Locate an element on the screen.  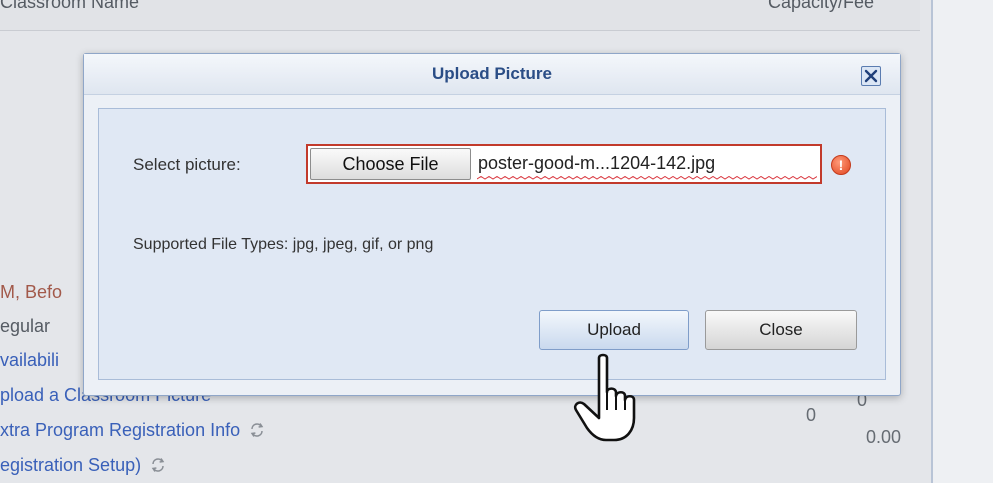
extra-program-registration-row: xtra Program Registration Info is located at coordinates (132, 430).